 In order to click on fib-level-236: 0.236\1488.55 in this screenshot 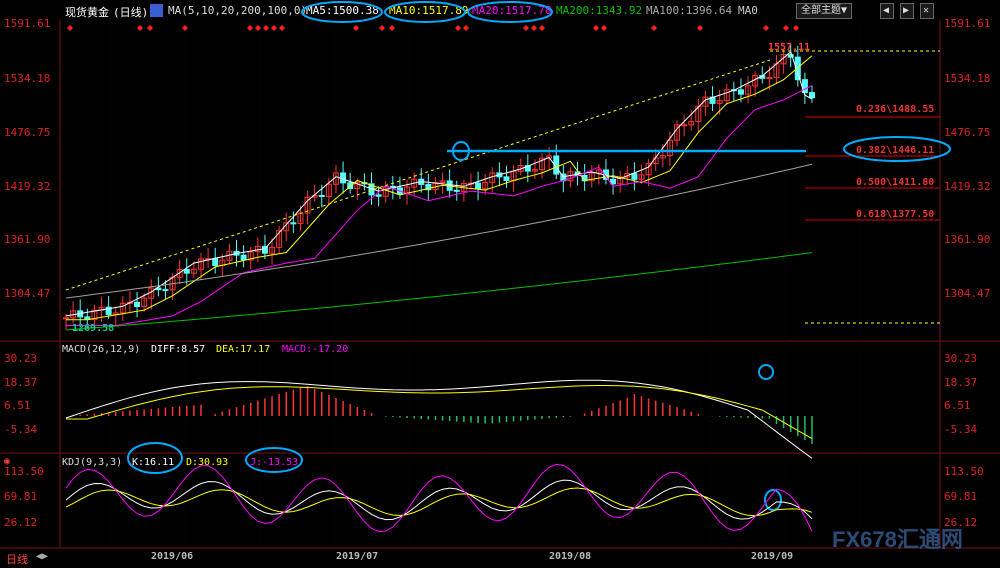, I will do `click(895, 109)`.